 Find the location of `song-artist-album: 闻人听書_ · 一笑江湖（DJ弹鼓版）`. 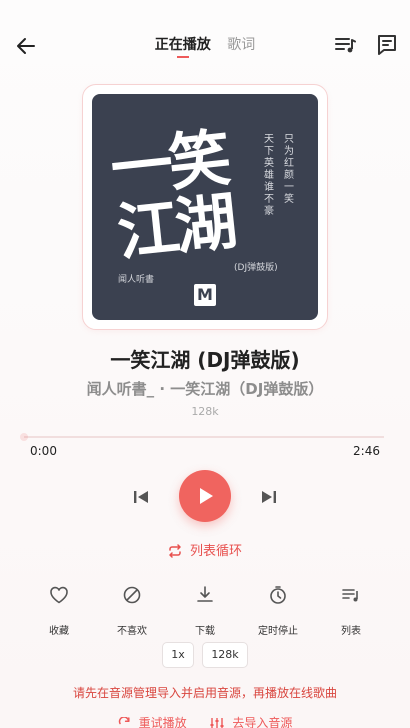

song-artist-album: 闻人听書_ · 一笑江湖（DJ弹鼓版） is located at coordinates (205, 388).